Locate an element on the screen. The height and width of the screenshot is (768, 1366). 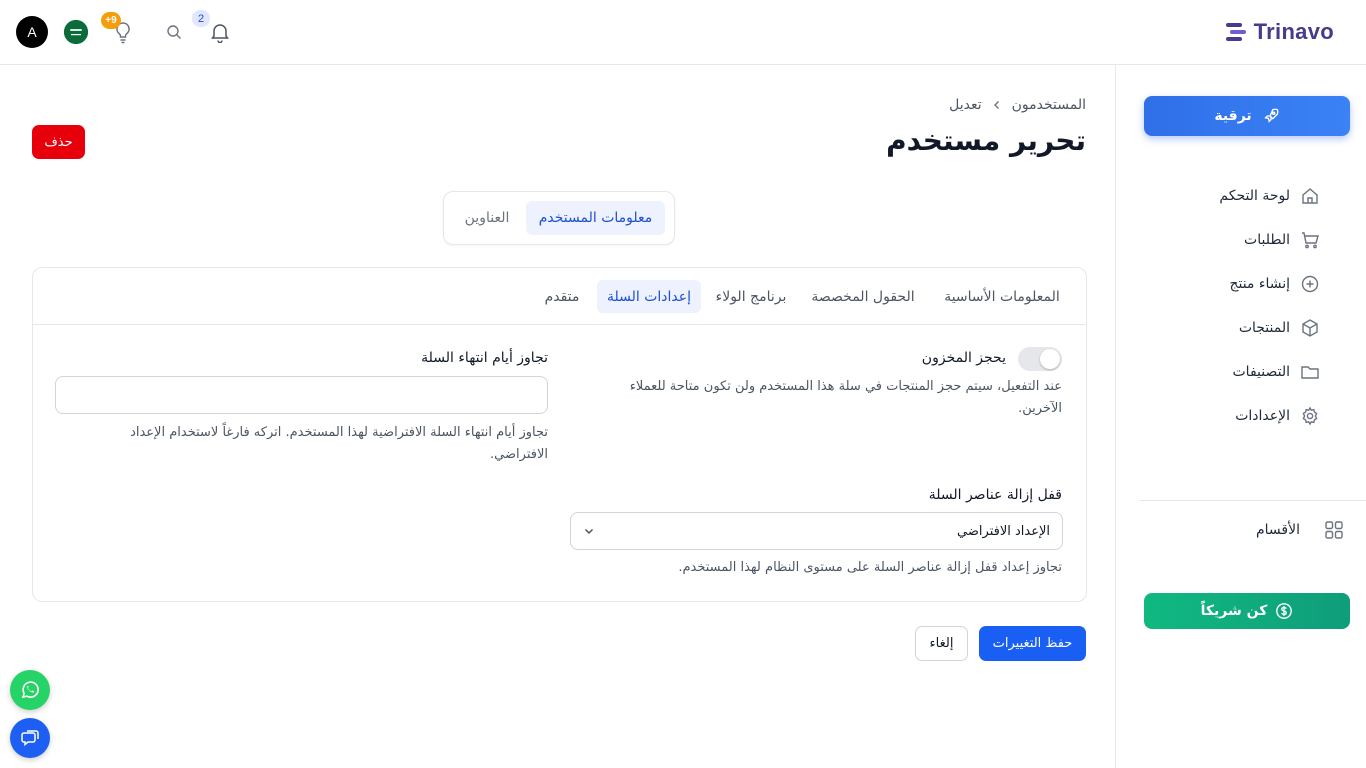
sidebar-item-label: المنتجات is located at coordinates (1264, 328).